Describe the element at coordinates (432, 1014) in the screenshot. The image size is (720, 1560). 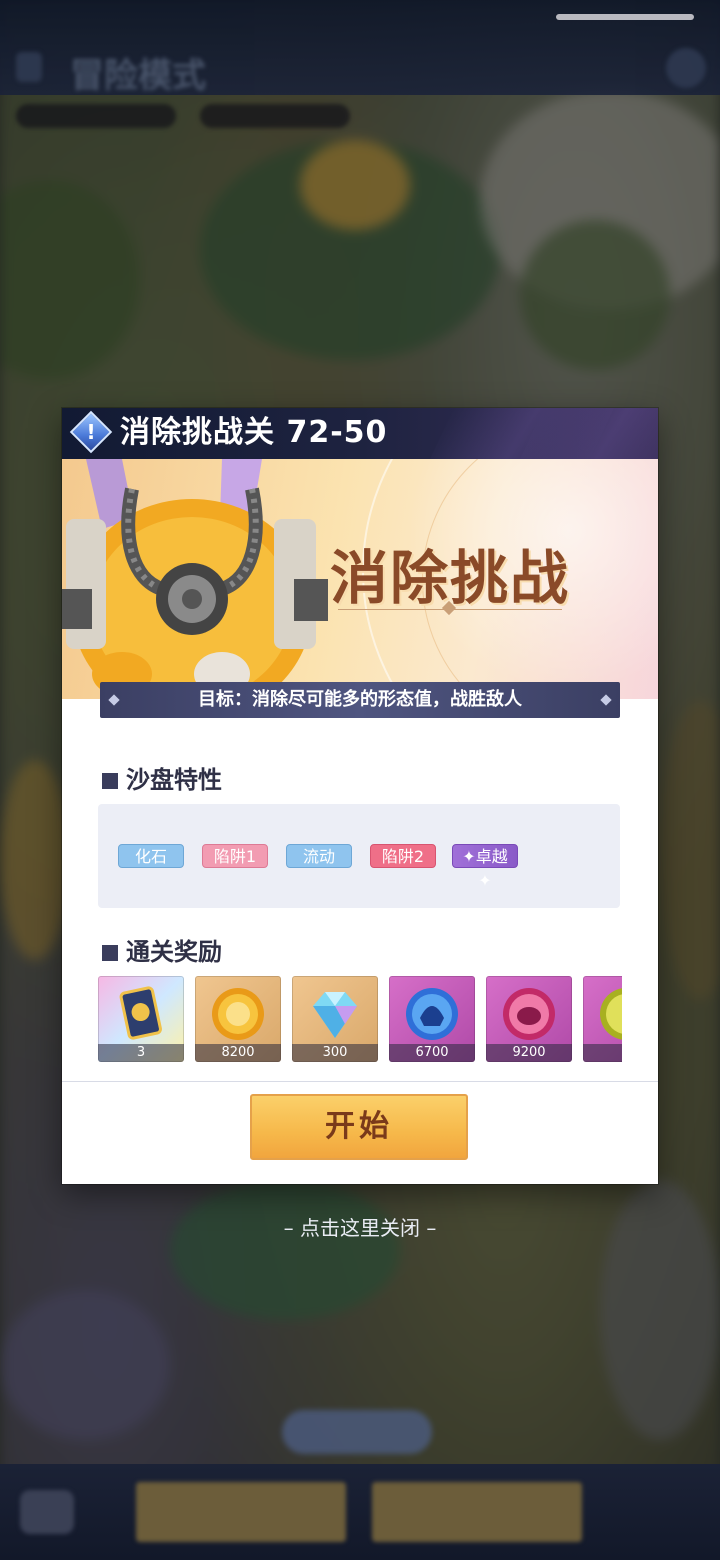
I see `blue-helmet-orb-icon` at that location.